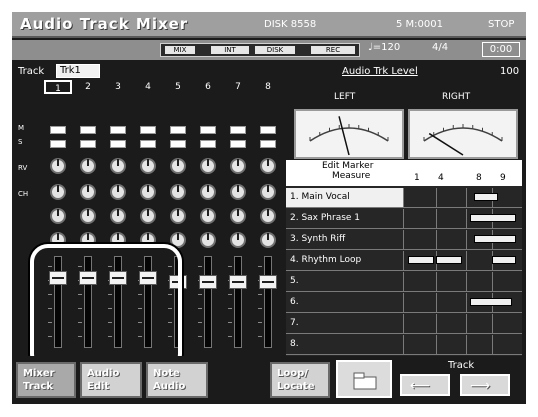  What do you see at coordinates (404, 282) in the screenshot?
I see `marker-row: 5.` at bounding box center [404, 282].